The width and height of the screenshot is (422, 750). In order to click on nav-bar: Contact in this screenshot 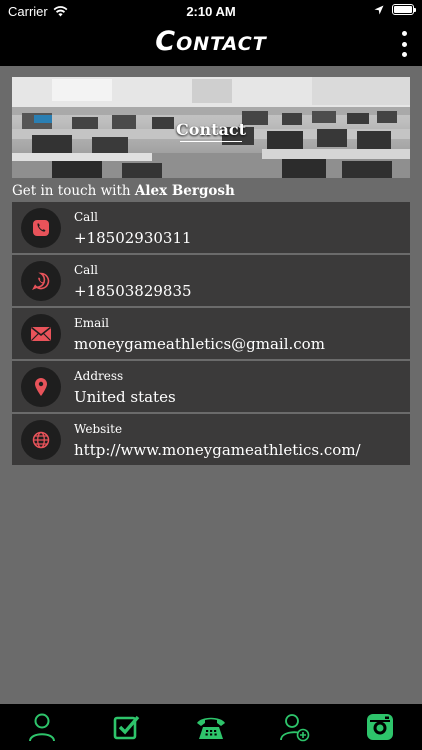, I will do `click(211, 44)`.